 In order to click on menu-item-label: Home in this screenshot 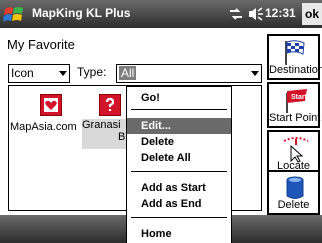, I will do `click(156, 234)`.